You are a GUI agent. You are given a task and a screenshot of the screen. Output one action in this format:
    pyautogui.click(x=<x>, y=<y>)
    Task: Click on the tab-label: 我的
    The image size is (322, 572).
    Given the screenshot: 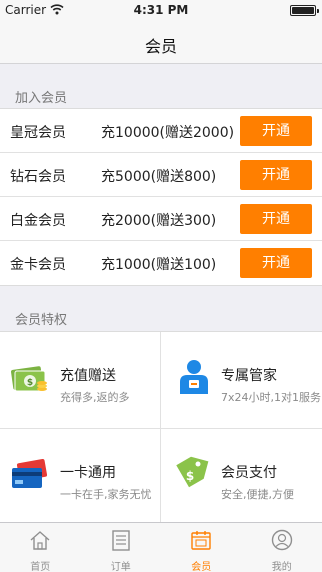 What is the action you would take?
    pyautogui.click(x=281, y=567)
    